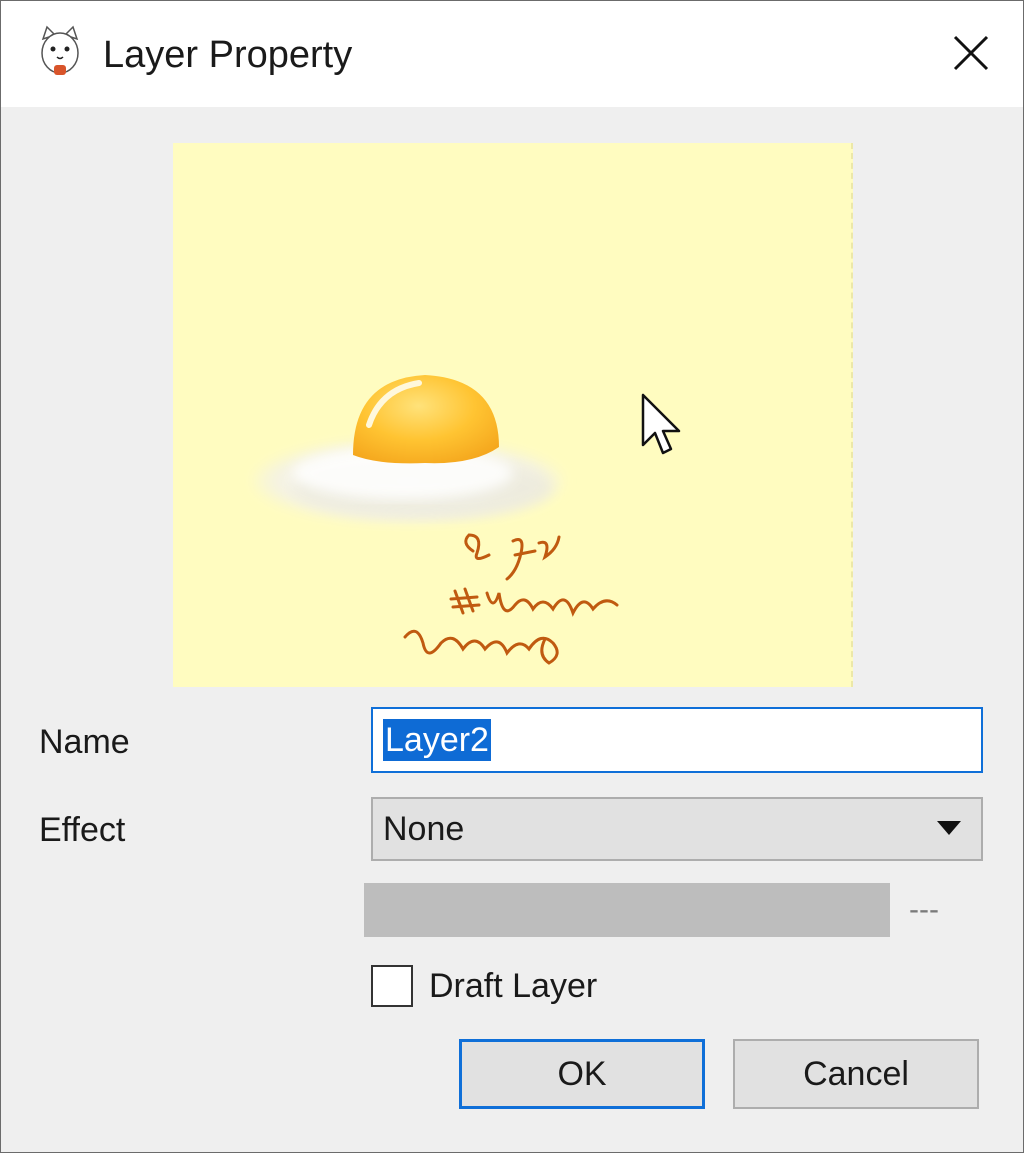 The image size is (1024, 1153). Describe the element at coordinates (677, 829) in the screenshot. I see `effect-dropdown: None` at that location.